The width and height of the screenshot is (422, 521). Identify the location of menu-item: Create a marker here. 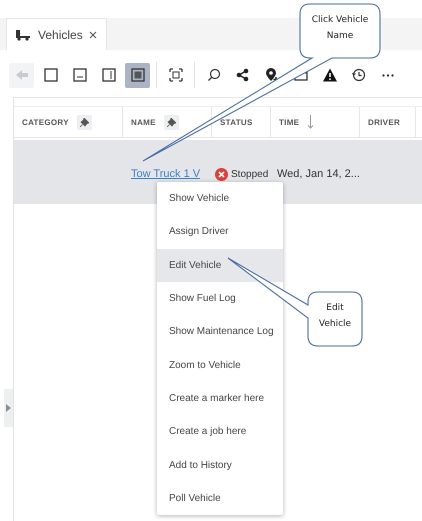
(220, 399).